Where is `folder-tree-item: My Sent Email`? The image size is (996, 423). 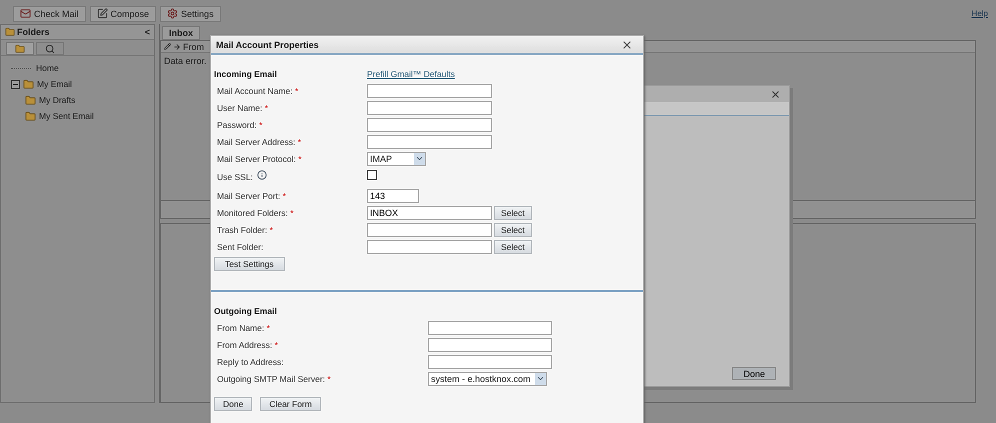 folder-tree-item: My Sent Email is located at coordinates (66, 116).